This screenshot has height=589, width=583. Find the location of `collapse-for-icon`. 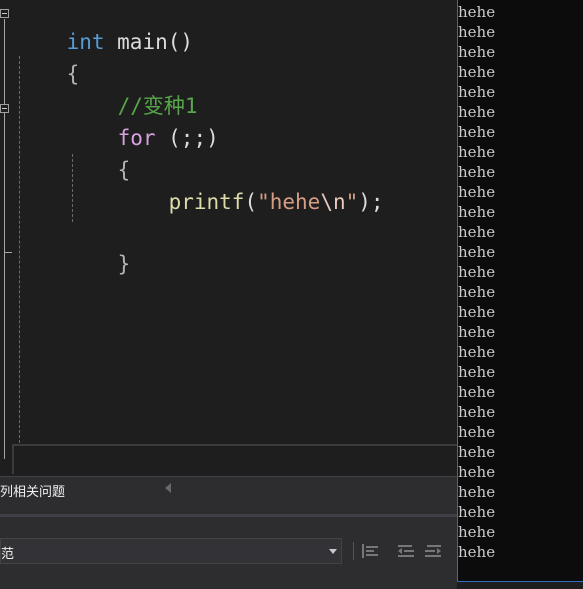

collapse-for-icon is located at coordinates (4, 108).